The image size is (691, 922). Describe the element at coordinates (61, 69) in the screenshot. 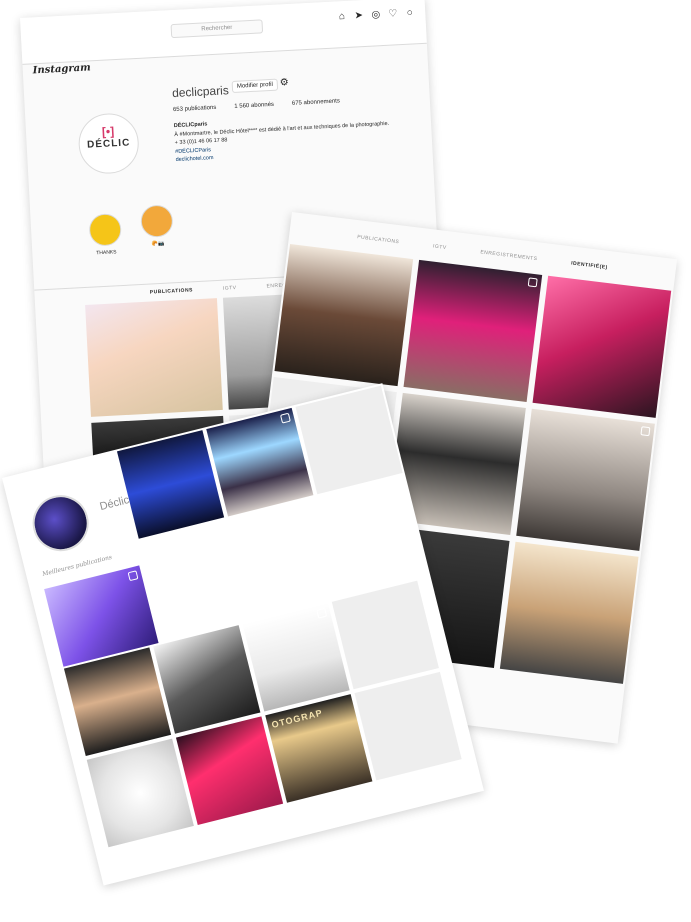

I see `instagram-logo: Instagram` at that location.